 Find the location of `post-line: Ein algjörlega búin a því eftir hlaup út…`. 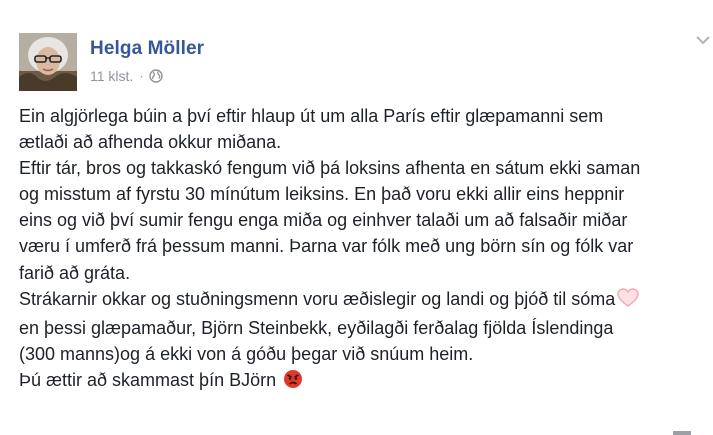

post-line: Ein algjörlega búin a því eftir hlaup út… is located at coordinates (311, 116).